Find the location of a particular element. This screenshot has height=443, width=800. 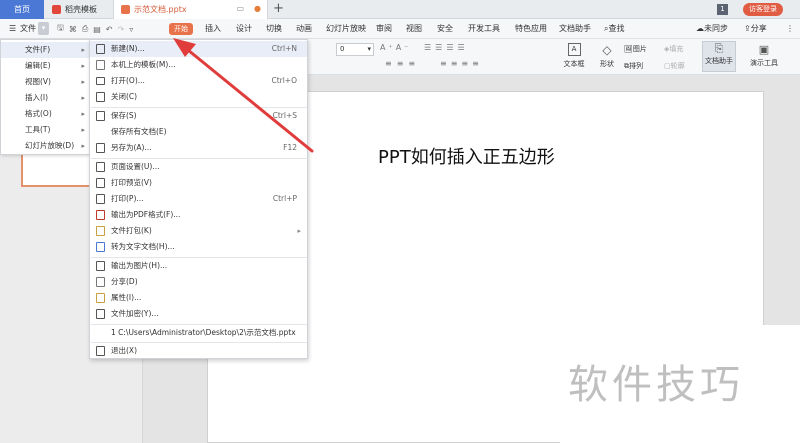

cloud-icon: ☁ is located at coordinates (700, 28).